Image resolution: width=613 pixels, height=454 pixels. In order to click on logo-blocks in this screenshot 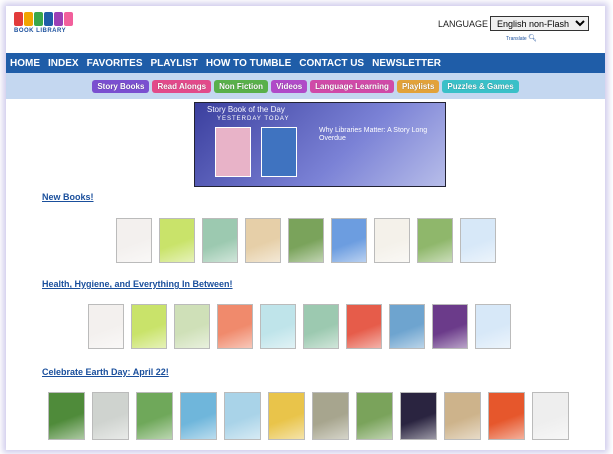, I will do `click(47, 19)`.